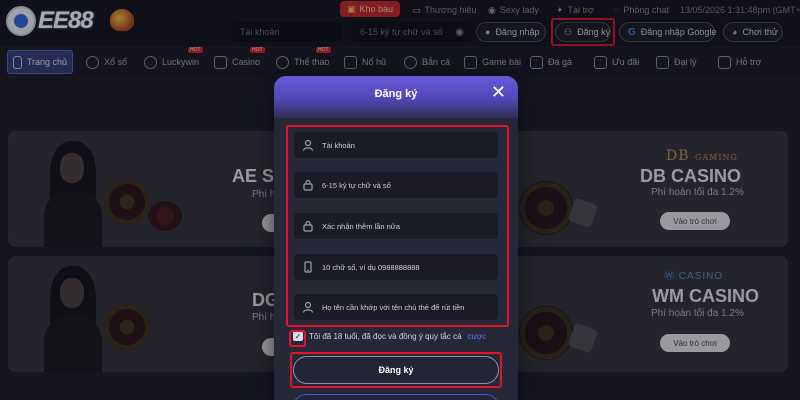 The image size is (800, 400). What do you see at coordinates (396, 397) in the screenshot?
I see `secondary-button` at bounding box center [396, 397].